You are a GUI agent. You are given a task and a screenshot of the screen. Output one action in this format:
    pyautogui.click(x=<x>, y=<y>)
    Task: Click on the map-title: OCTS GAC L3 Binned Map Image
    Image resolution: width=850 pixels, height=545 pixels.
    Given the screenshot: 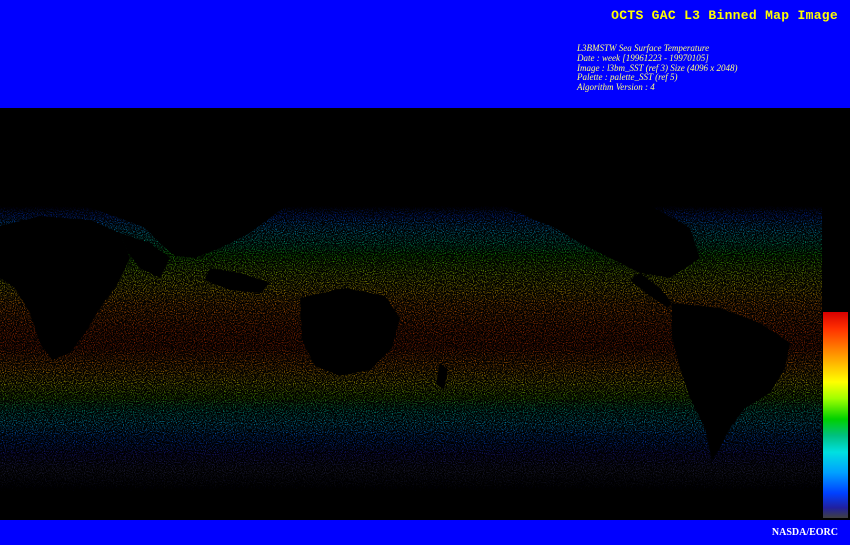 What is the action you would take?
    pyautogui.click(x=724, y=15)
    